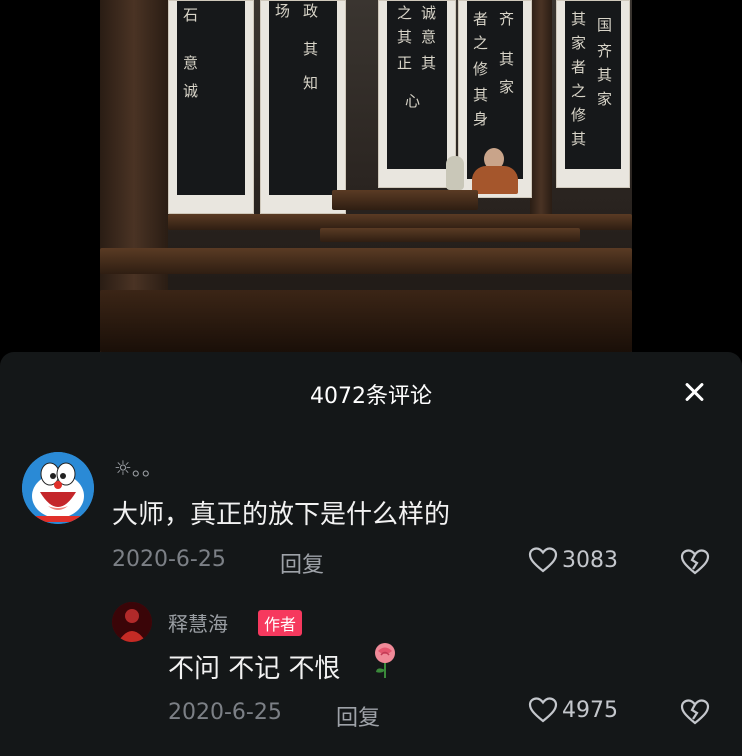 This screenshot has width=742, height=756. What do you see at coordinates (138, 466) in the screenshot?
I see `comment-username: ☼。。` at bounding box center [138, 466].